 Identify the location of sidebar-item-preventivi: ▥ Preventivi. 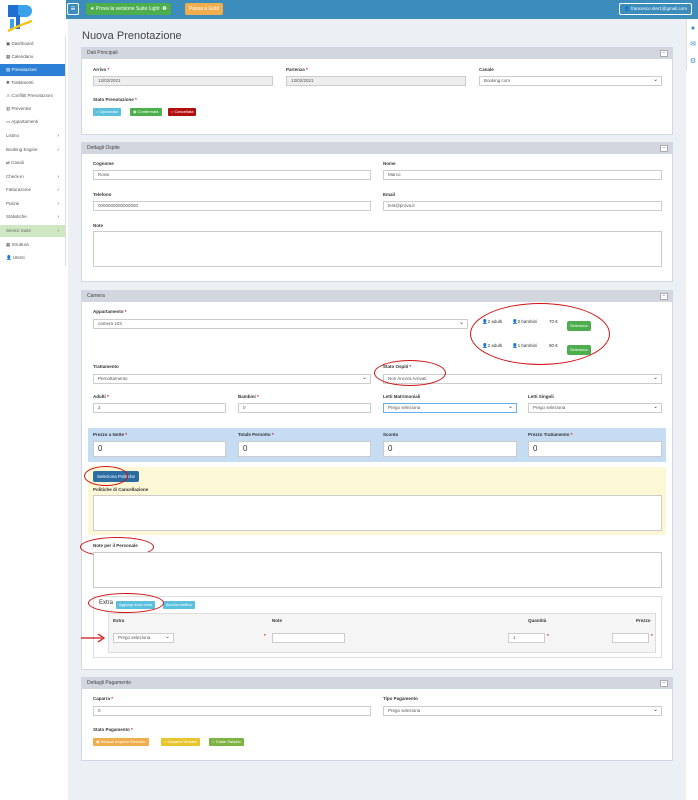
(32, 109).